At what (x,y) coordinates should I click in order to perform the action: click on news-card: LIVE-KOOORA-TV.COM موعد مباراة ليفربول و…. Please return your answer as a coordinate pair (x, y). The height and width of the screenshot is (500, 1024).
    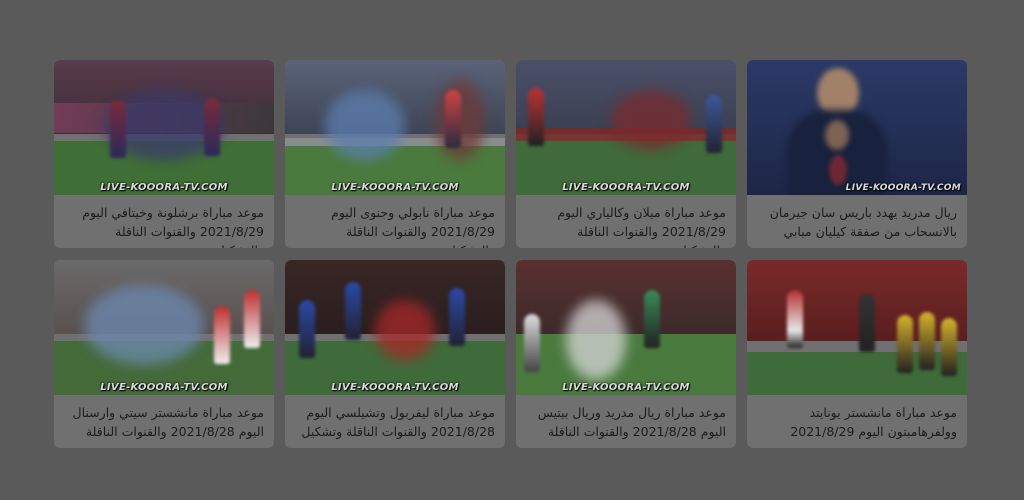
    Looking at the image, I should click on (395, 354).